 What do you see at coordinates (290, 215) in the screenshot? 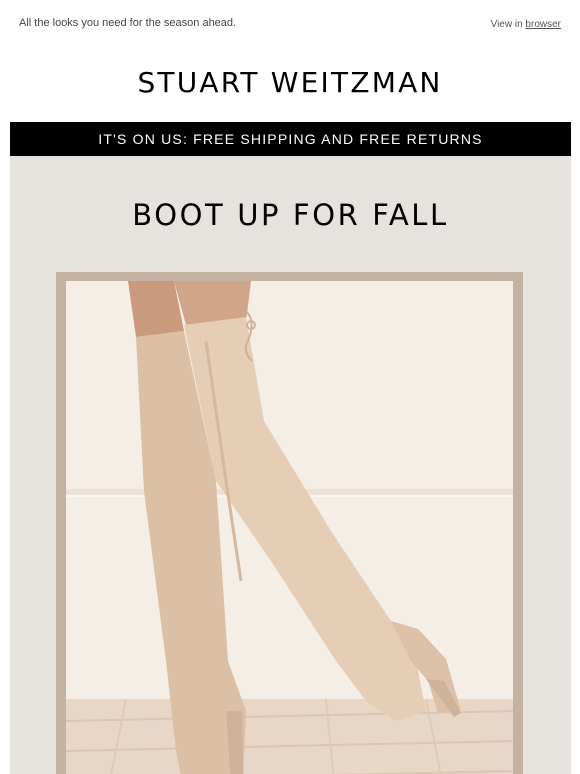
I see `hero-headline: BOOT UP FOR FALL` at bounding box center [290, 215].